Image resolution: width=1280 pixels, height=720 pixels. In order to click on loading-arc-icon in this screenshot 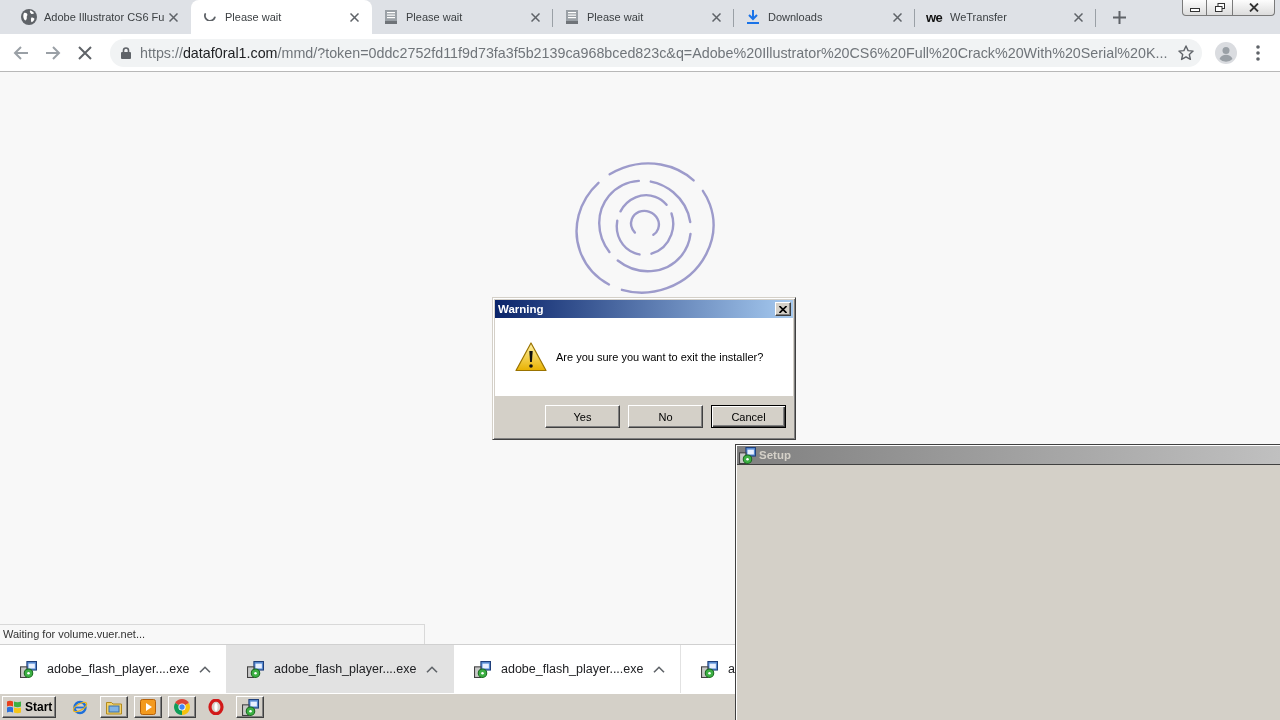, I will do `click(210, 17)`.